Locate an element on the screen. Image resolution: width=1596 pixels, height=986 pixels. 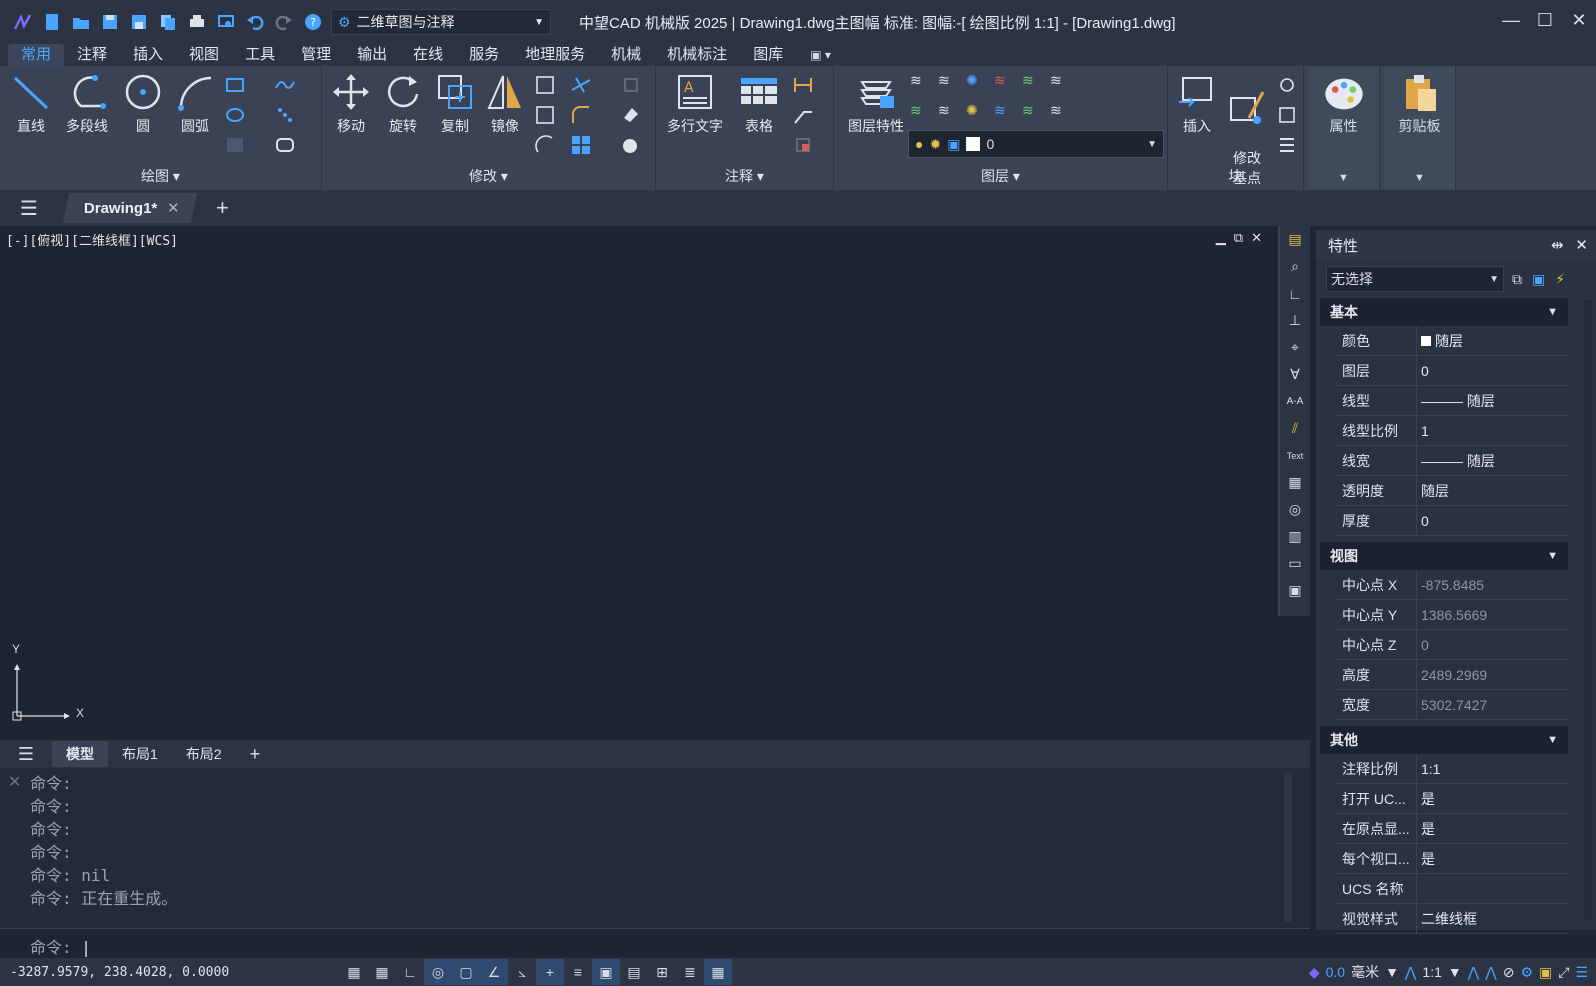
layer-state-icon: ≋ is located at coordinates (921, 83).